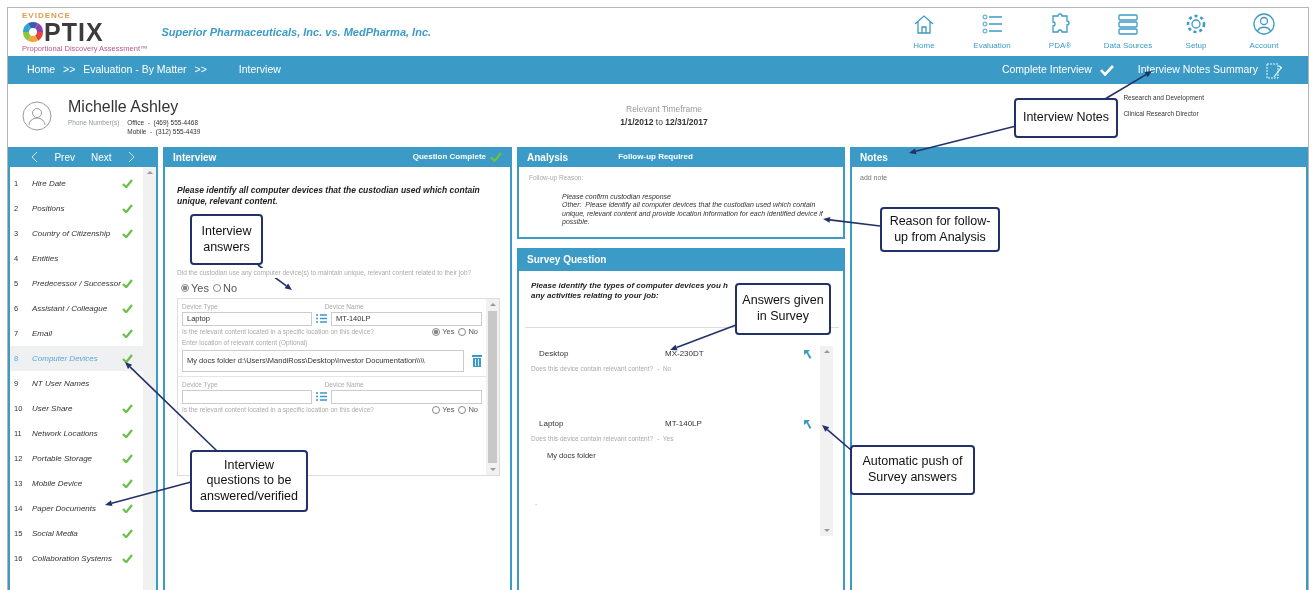 The image size is (1312, 590). What do you see at coordinates (35, 157) in the screenshot?
I see `chevron-left-icon` at bounding box center [35, 157].